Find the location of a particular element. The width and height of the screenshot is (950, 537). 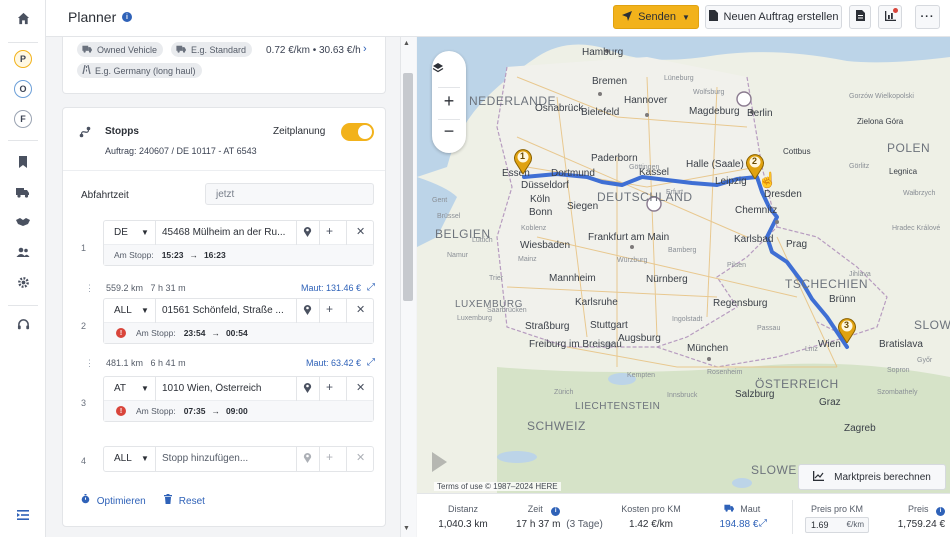

more-options-button: ··· is located at coordinates (927, 17).